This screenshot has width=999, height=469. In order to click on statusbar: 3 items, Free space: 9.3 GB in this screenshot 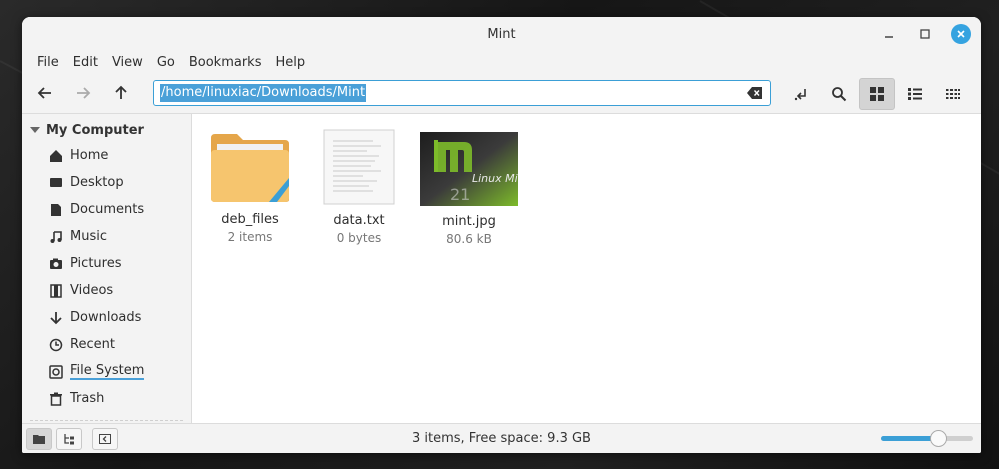, I will do `click(501, 438)`.